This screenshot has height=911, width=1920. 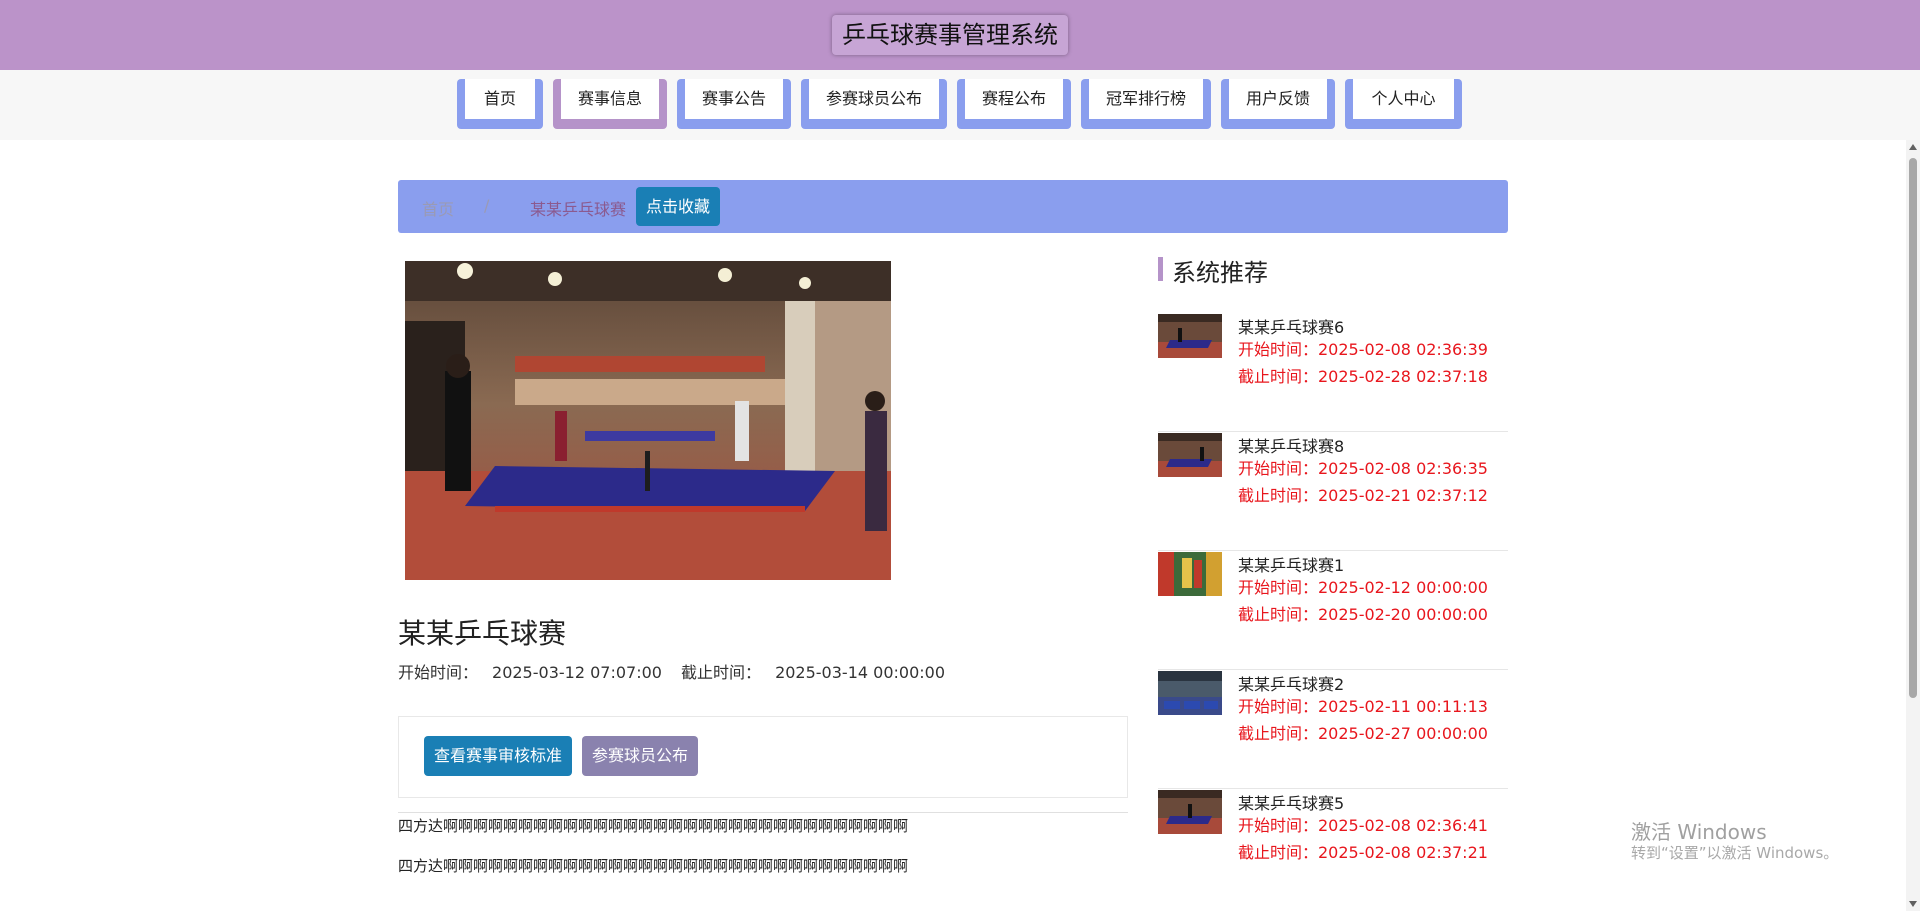 I want to click on scroll-up-arrow-icon, so click(x=1913, y=147).